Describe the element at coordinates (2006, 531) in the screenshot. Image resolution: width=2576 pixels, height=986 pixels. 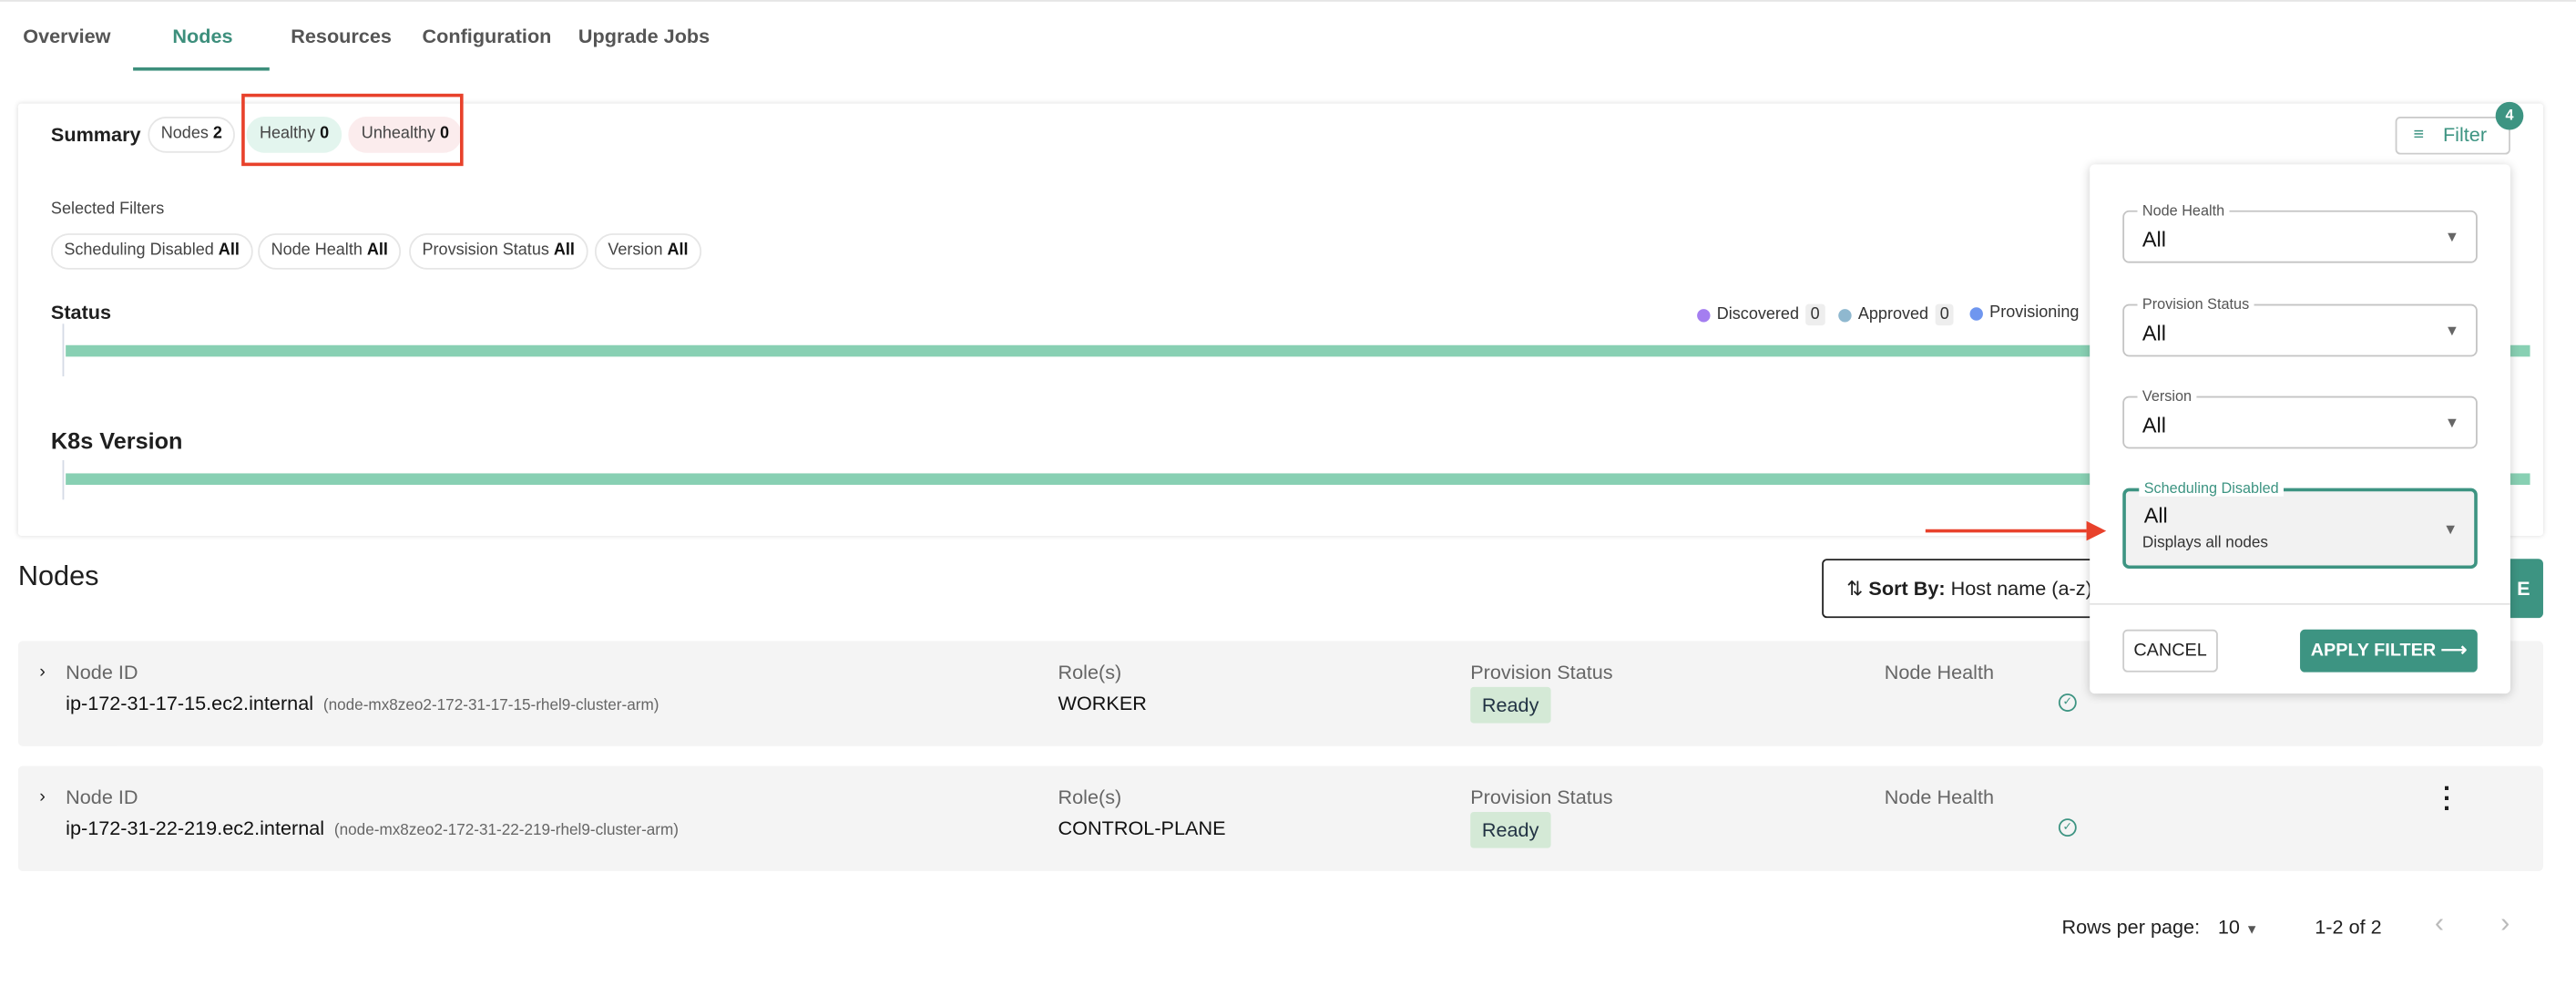
I see `annotation-arrow` at that location.